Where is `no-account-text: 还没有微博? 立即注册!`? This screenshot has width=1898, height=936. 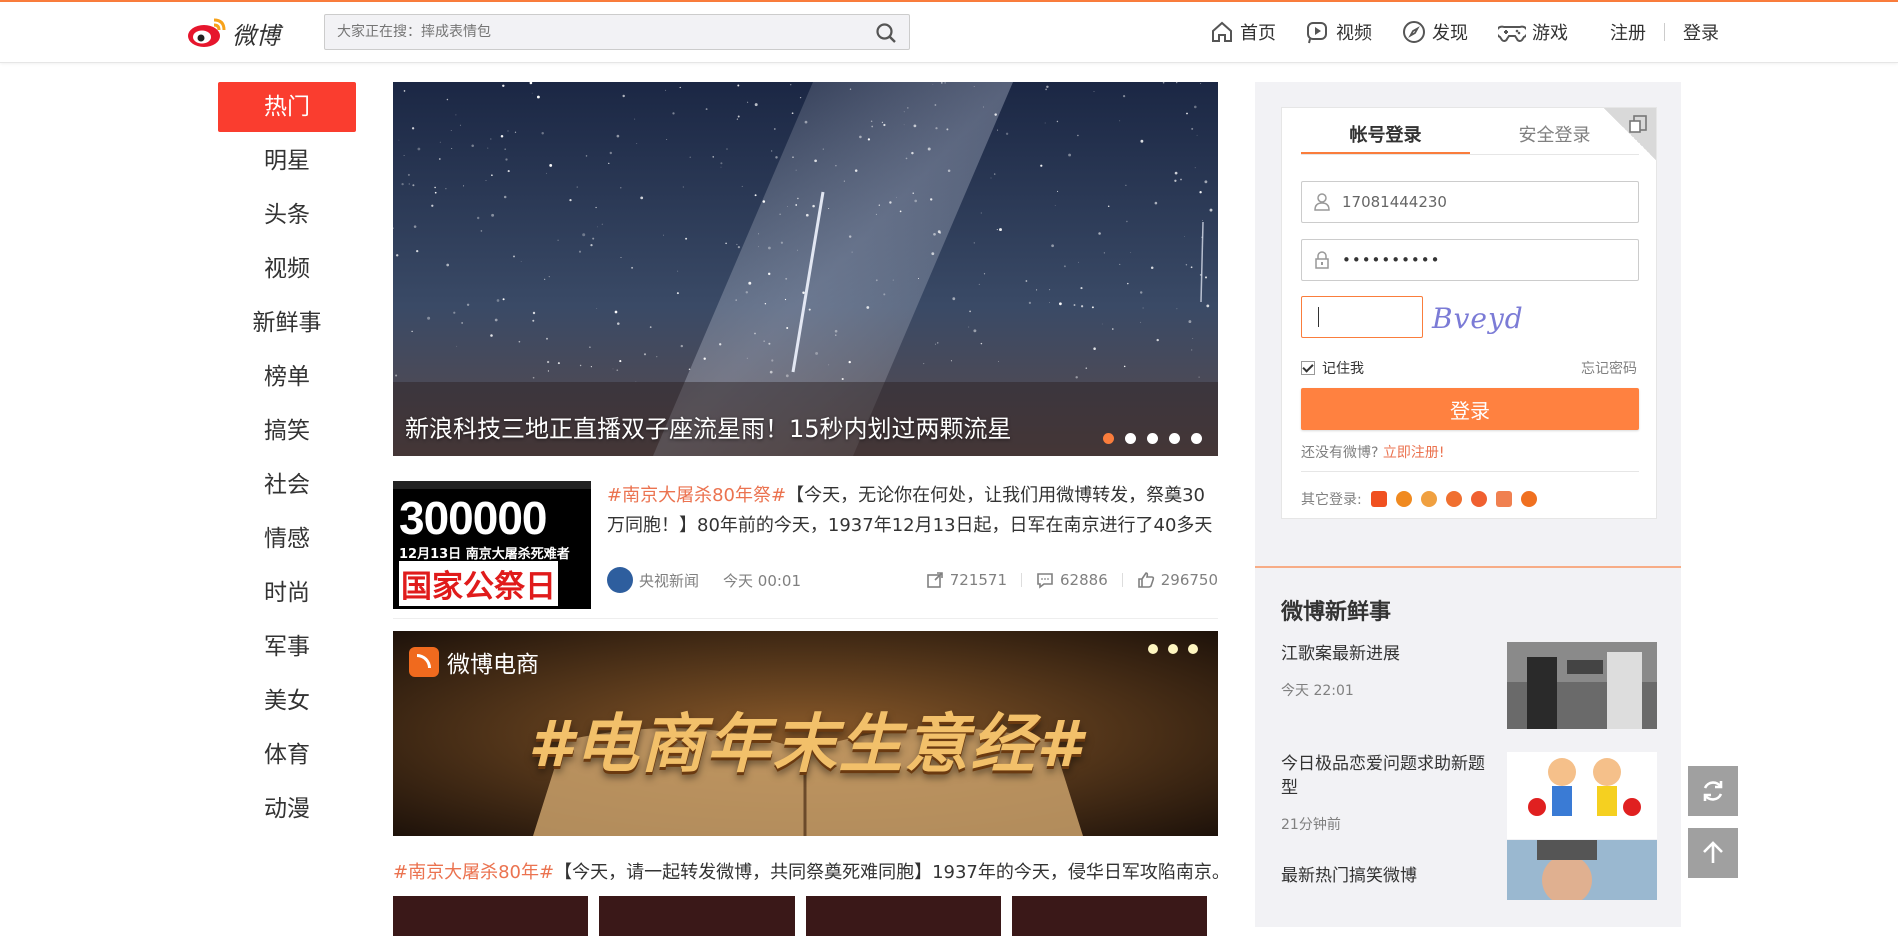 no-account-text: 还没有微博? 立即注册! is located at coordinates (1373, 452).